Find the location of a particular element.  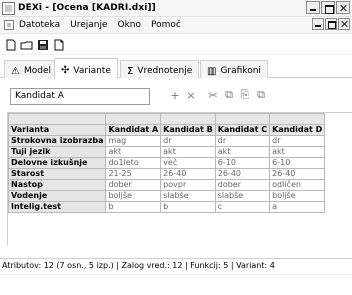

table-row: Delovne izkušnje do1leto več 6-10 6-10 is located at coordinates (166, 163).